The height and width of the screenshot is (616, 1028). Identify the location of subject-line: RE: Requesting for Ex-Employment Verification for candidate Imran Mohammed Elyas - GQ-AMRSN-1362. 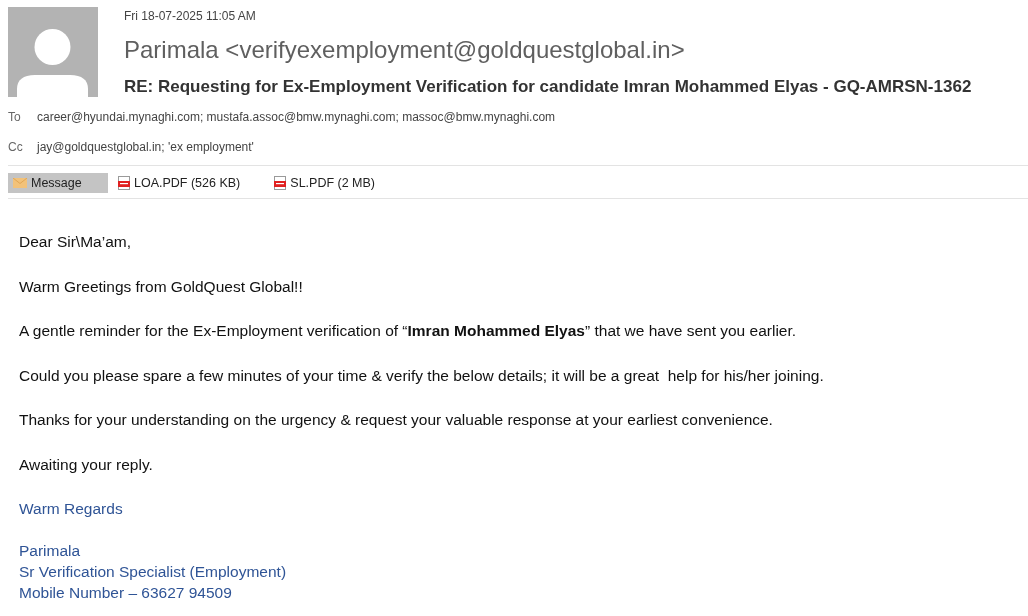
(548, 87).